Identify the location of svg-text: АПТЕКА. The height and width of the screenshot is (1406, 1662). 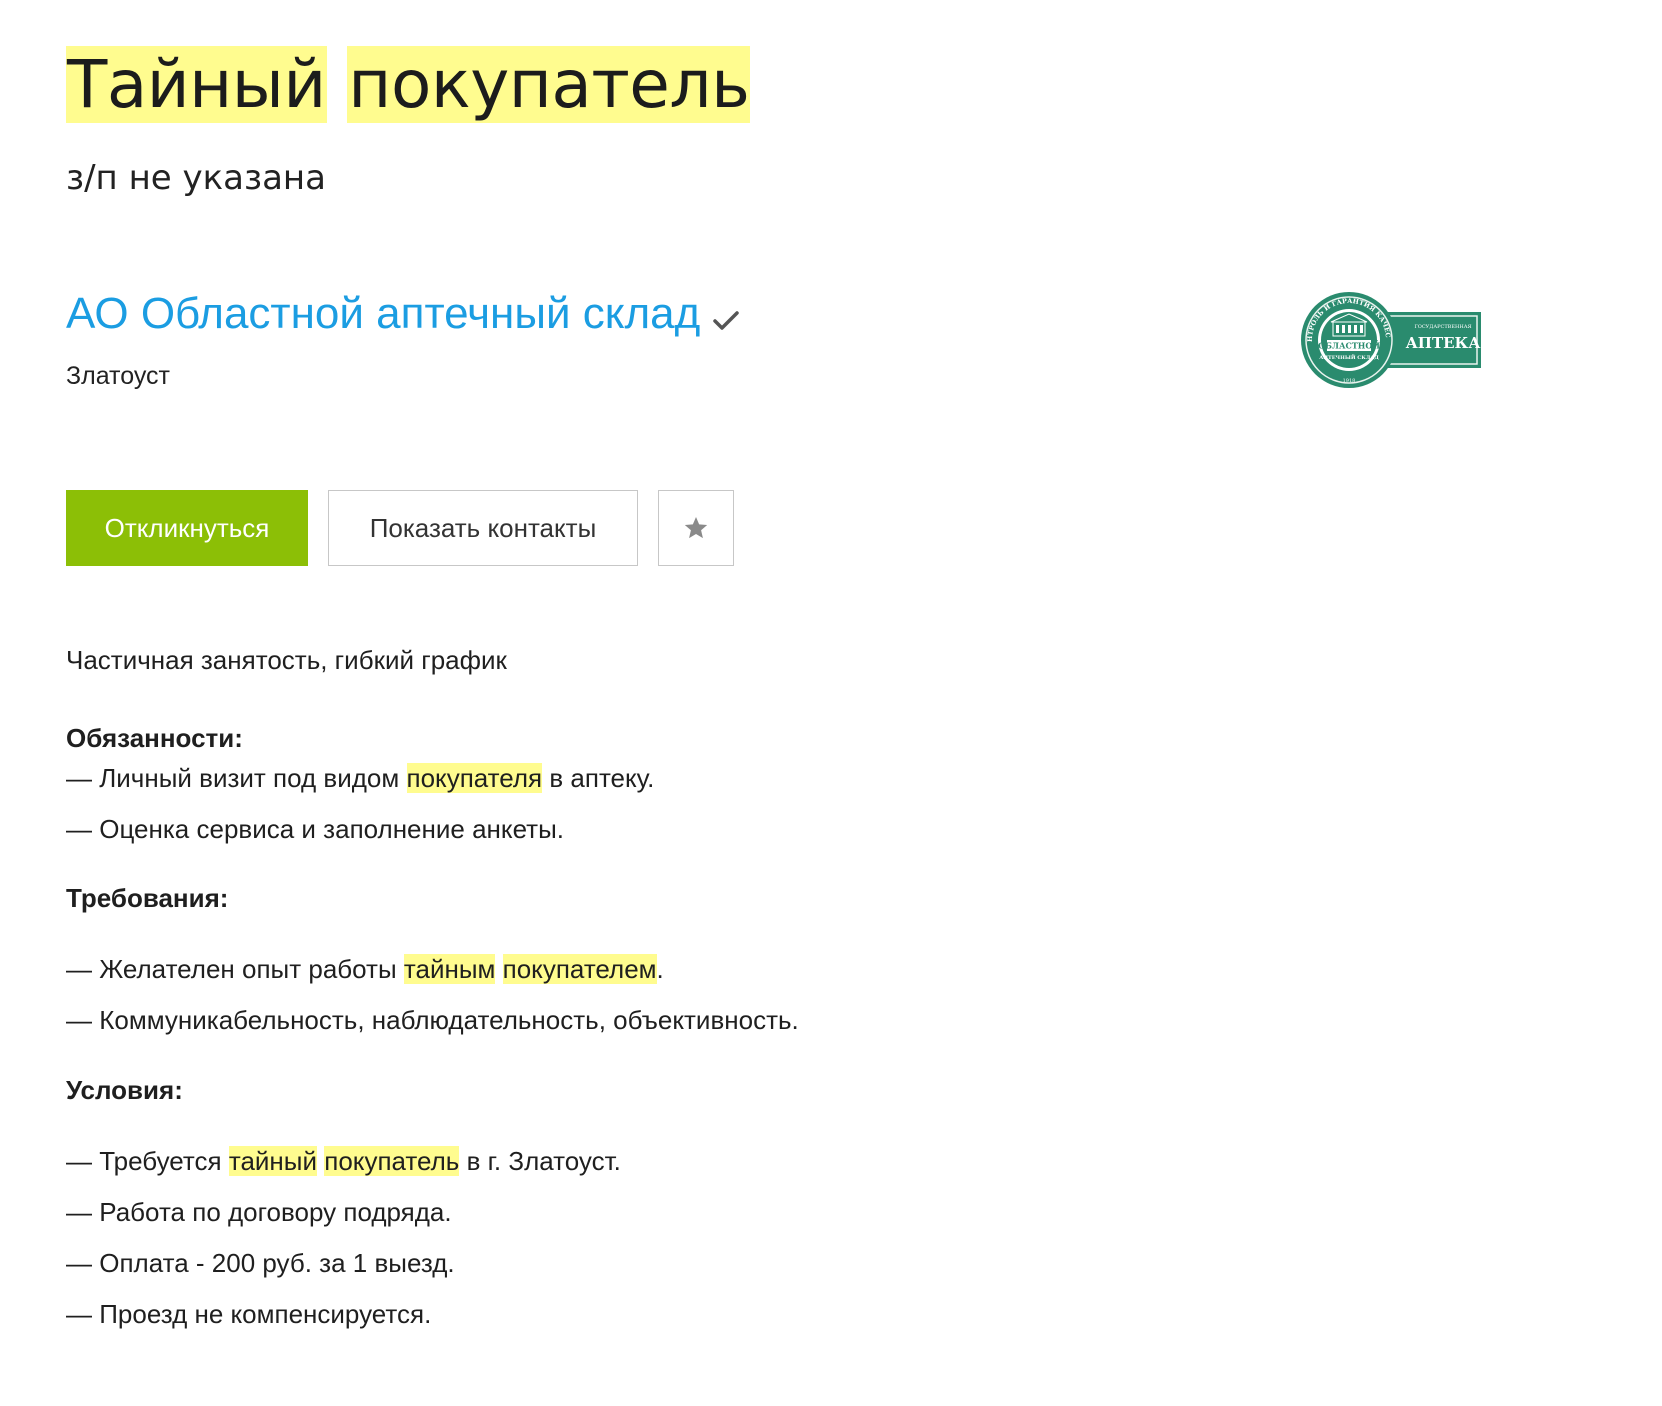
(1444, 343).